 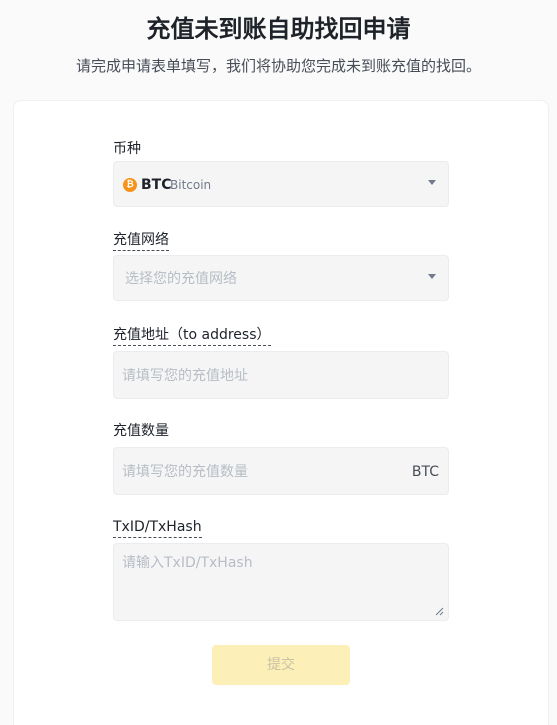 What do you see at coordinates (281, 184) in the screenshot?
I see `coin-select: ₿ BTC Bitcoin` at bounding box center [281, 184].